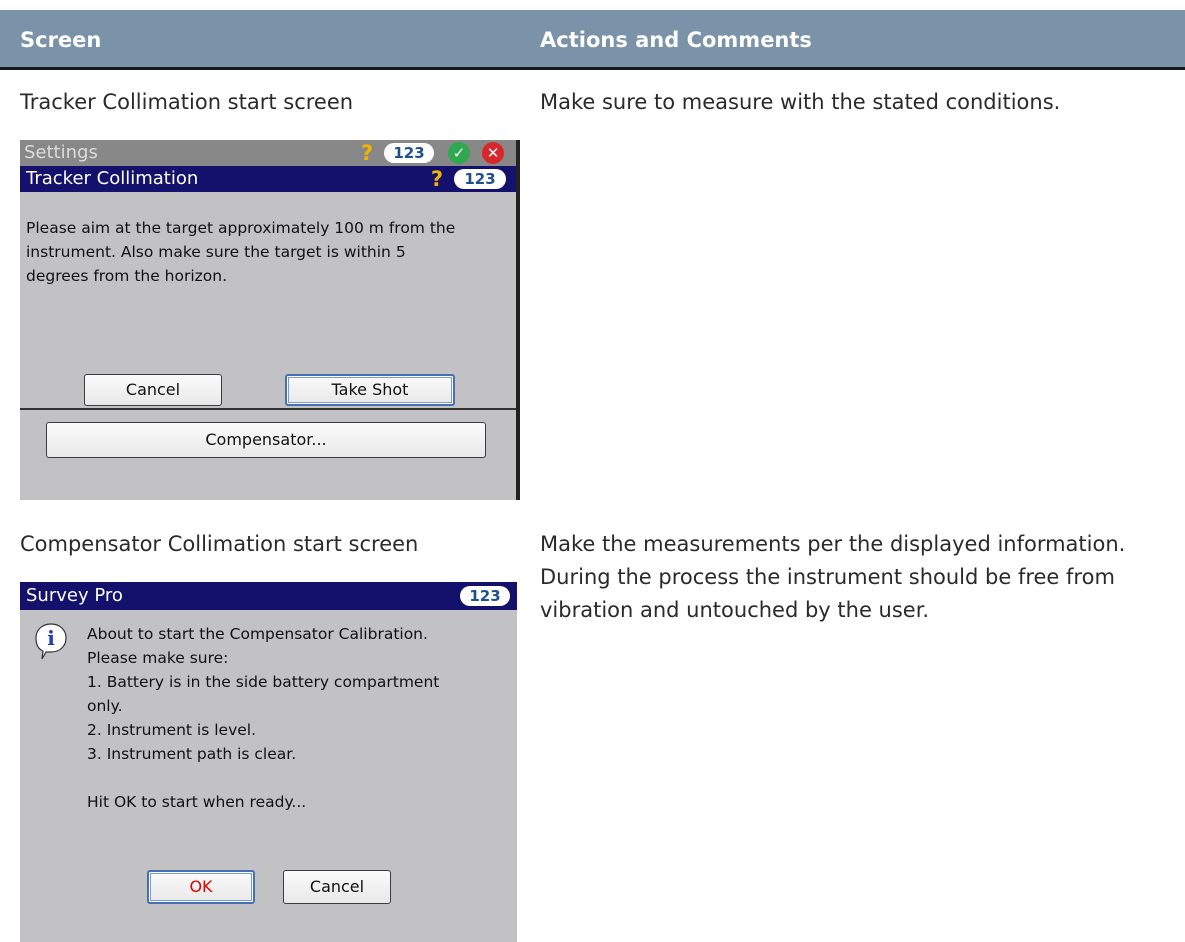 This screenshot has height=942, width=1185. Describe the element at coordinates (158, 658) in the screenshot. I see `message-line: Please make sure:` at that location.